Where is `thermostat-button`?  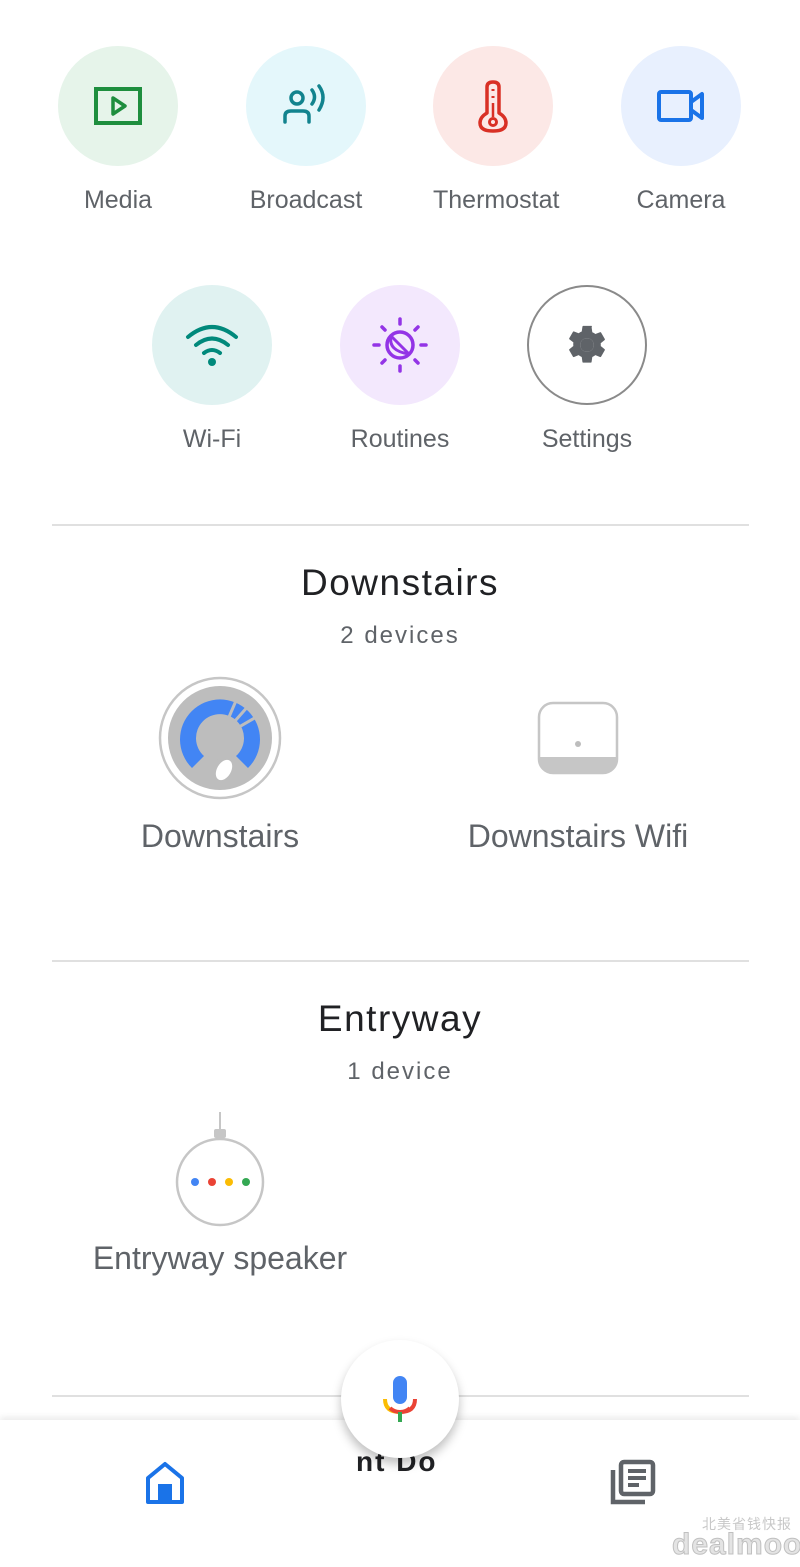 thermostat-button is located at coordinates (493, 106).